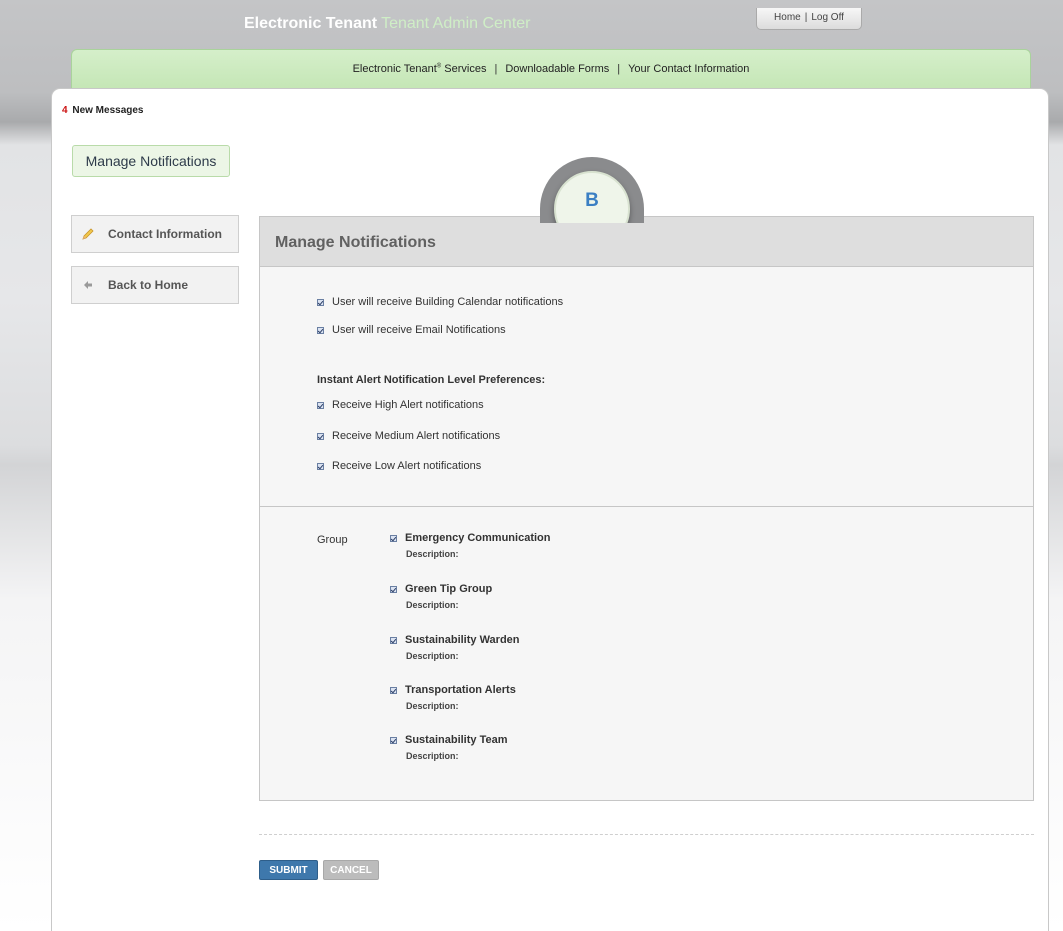 The image size is (1063, 931). What do you see at coordinates (148, 285) in the screenshot?
I see `sidebar-item-label: Back to Home` at bounding box center [148, 285].